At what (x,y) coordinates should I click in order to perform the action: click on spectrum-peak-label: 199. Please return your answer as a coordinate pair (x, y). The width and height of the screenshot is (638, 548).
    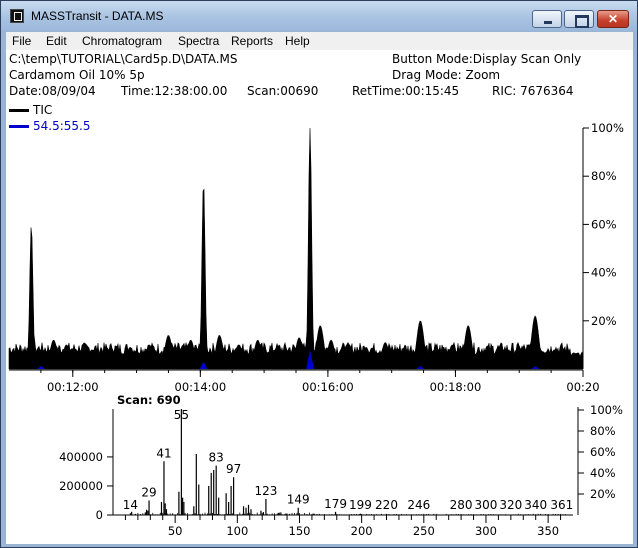
    Looking at the image, I should click on (360, 505).